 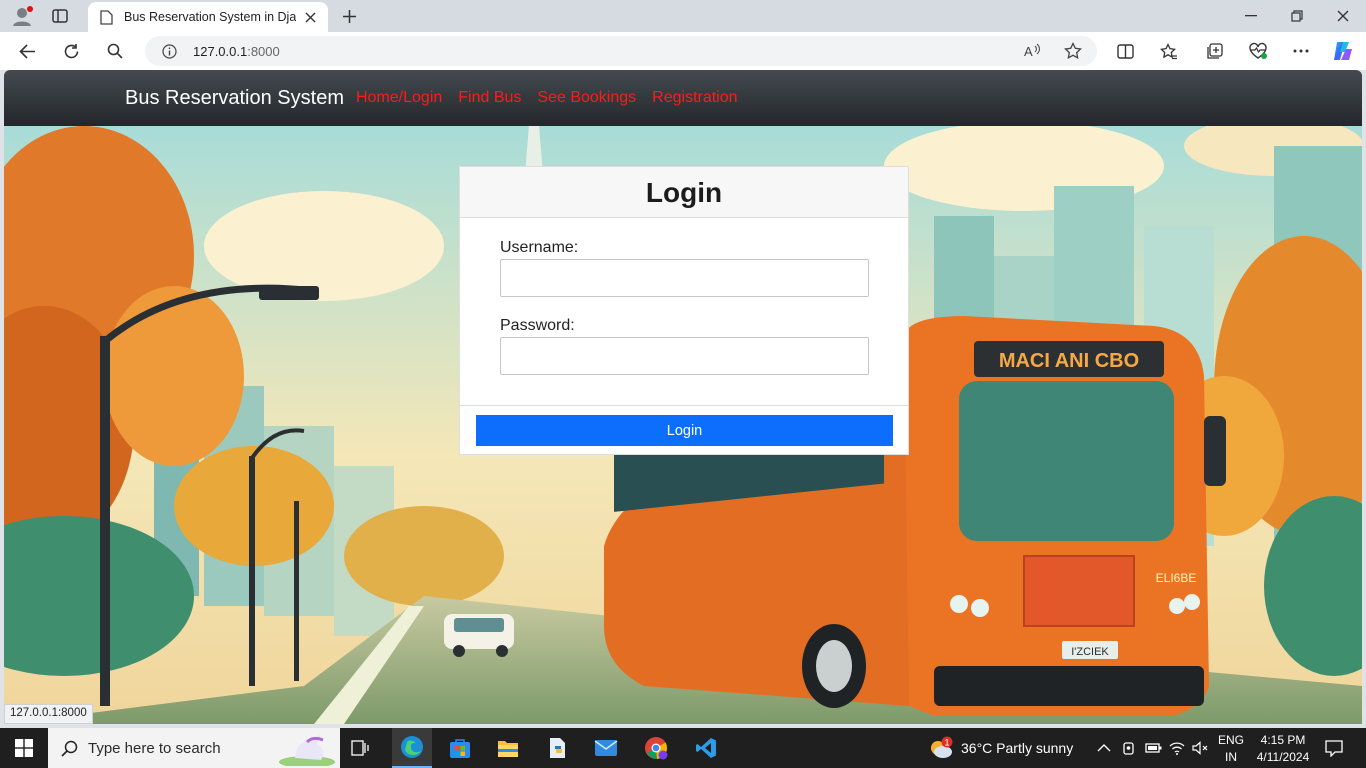 What do you see at coordinates (1129, 748) in the screenshot?
I see `meet-now-icon` at bounding box center [1129, 748].